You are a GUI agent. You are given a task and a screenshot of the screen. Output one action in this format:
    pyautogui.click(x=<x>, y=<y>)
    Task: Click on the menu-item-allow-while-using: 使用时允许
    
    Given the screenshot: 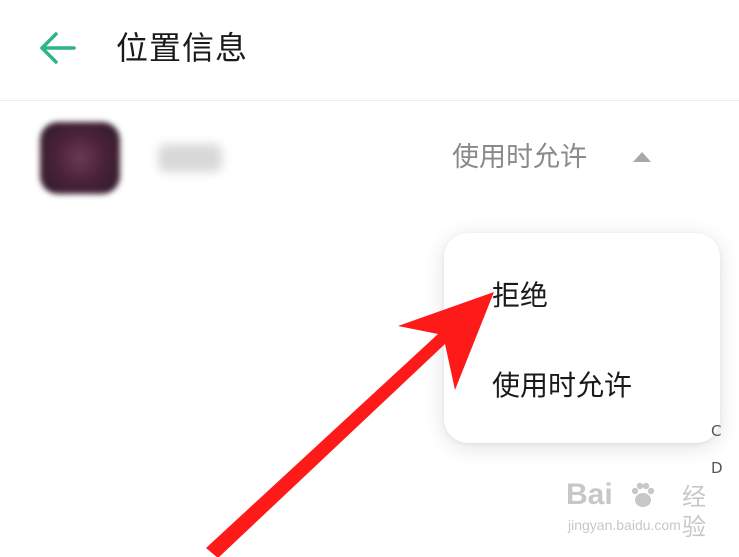 What is the action you would take?
    pyautogui.click(x=562, y=386)
    